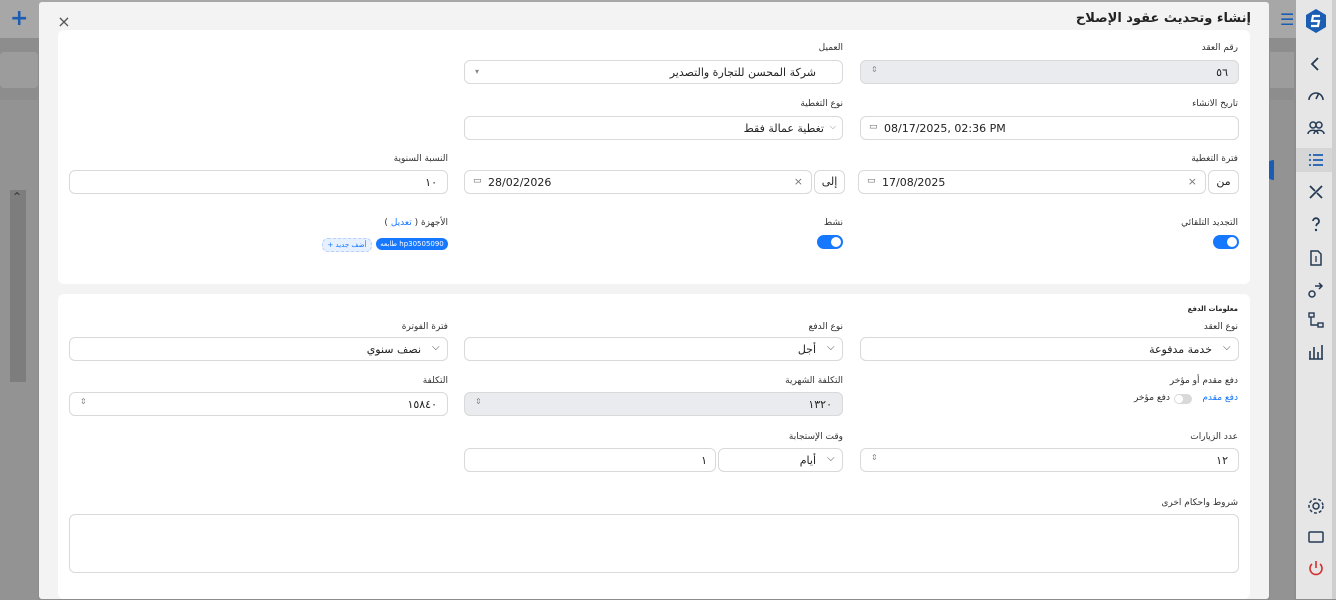  I want to click on chevron-up-icon: ⌃, so click(17, 197).